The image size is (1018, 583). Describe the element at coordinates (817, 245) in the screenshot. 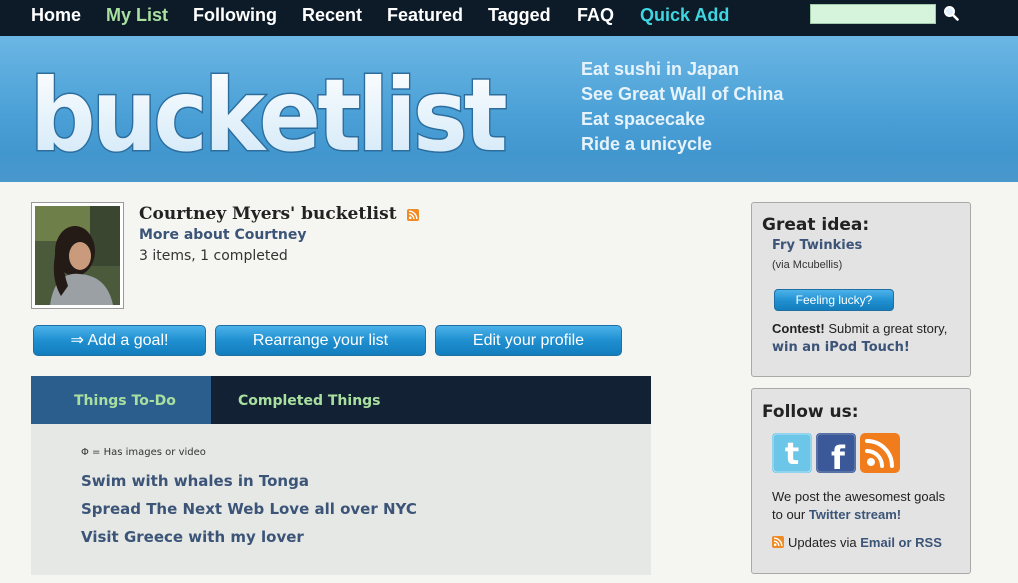

I see `idea-link: Fry Twinkies` at that location.